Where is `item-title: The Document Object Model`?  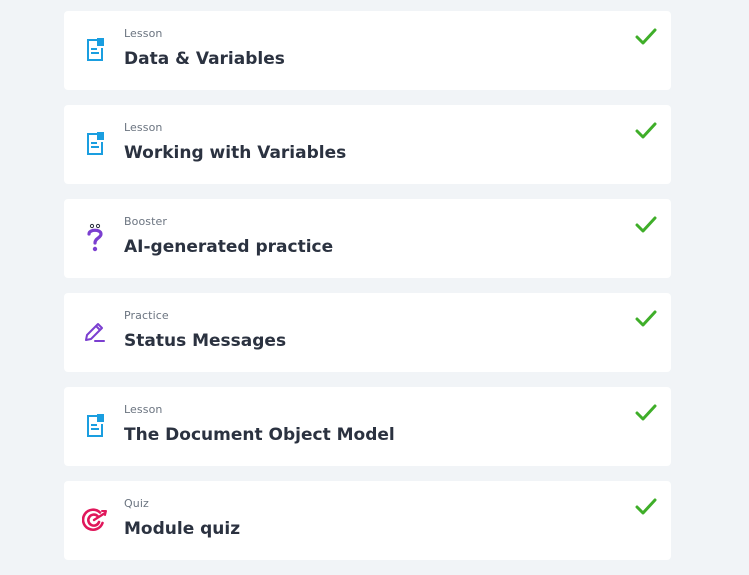 item-title: The Document Object Model is located at coordinates (259, 435).